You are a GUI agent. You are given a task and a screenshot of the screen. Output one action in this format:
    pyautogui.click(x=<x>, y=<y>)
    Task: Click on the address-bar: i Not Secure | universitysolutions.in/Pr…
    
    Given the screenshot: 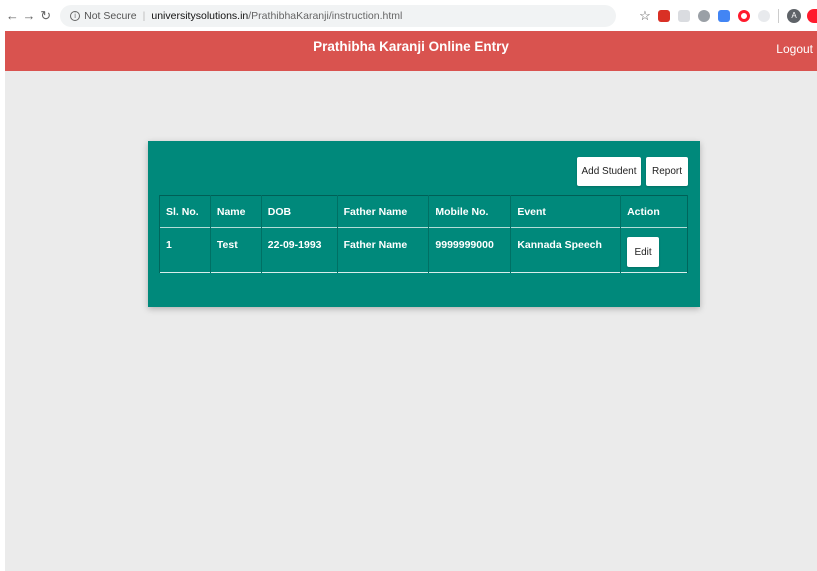 What is the action you would take?
    pyautogui.click(x=338, y=15)
    